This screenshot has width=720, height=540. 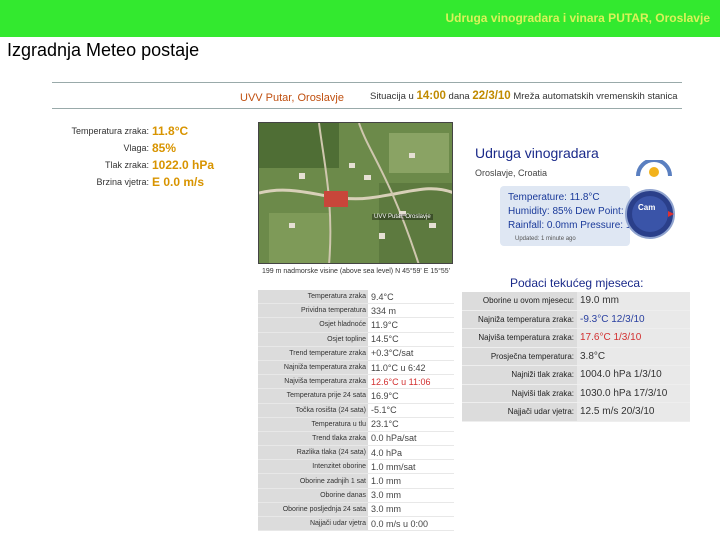 I want to click on widget-temperature: Temperature: 11.8°C, so click(x=554, y=197).